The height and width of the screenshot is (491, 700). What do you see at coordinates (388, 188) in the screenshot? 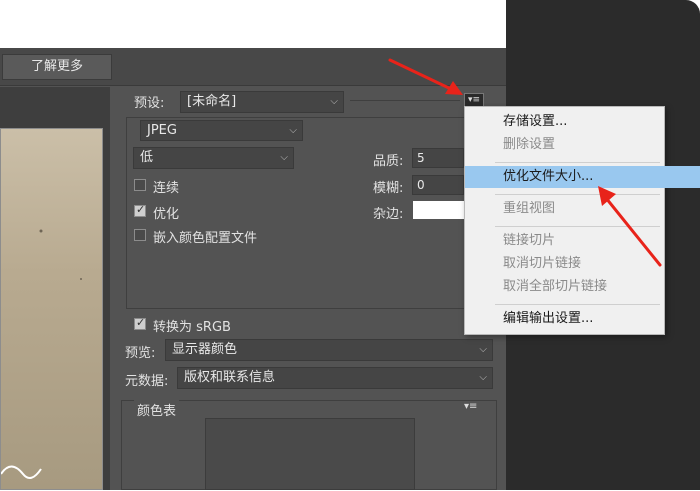
I see `blur-label: 模糊:` at bounding box center [388, 188].